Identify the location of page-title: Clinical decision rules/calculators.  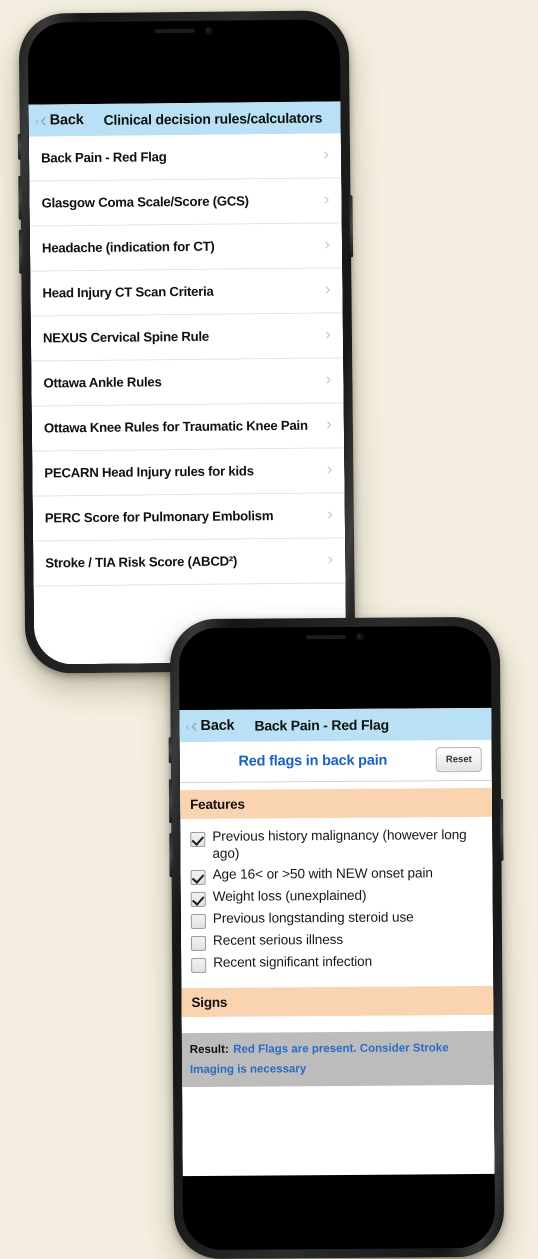
(213, 118).